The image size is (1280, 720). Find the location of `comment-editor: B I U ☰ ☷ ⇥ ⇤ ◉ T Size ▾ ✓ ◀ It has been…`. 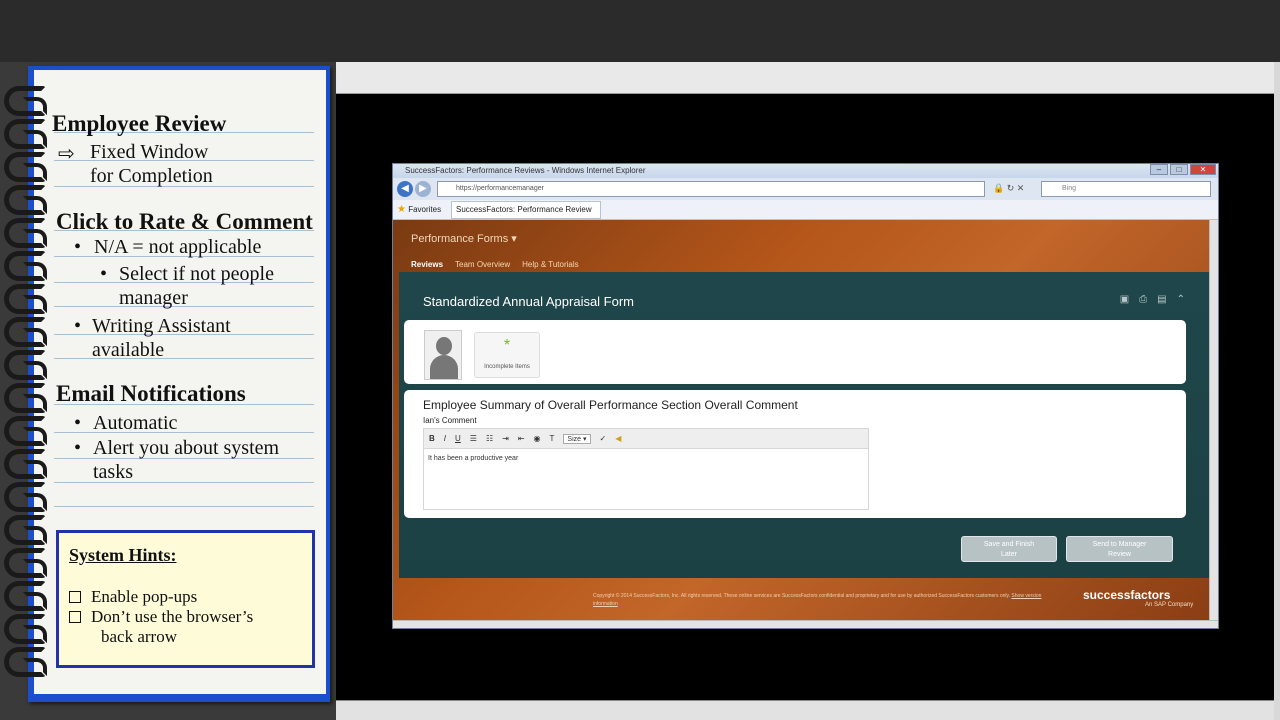

comment-editor: B I U ☰ ☷ ⇥ ⇤ ◉ T Size ▾ ✓ ◀ It has been… is located at coordinates (646, 469).